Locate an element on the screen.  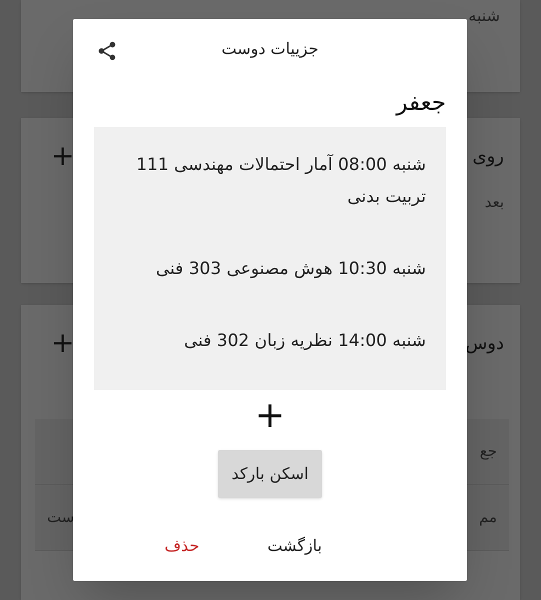
add-button: + is located at coordinates (270, 416).